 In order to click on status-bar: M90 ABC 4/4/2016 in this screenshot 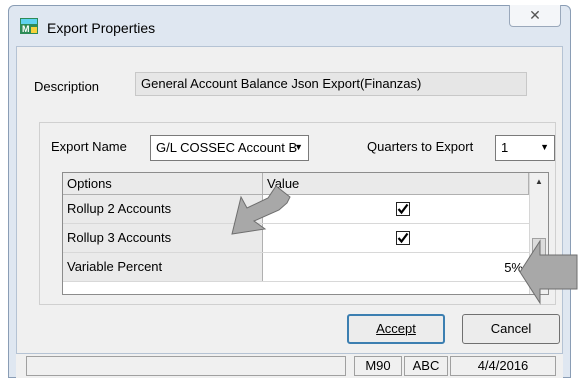, I will do `click(289, 366)`.